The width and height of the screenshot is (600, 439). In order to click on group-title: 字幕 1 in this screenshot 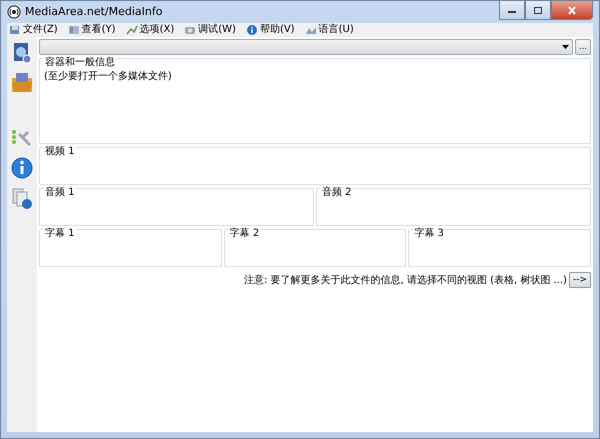, I will do `click(60, 234)`.